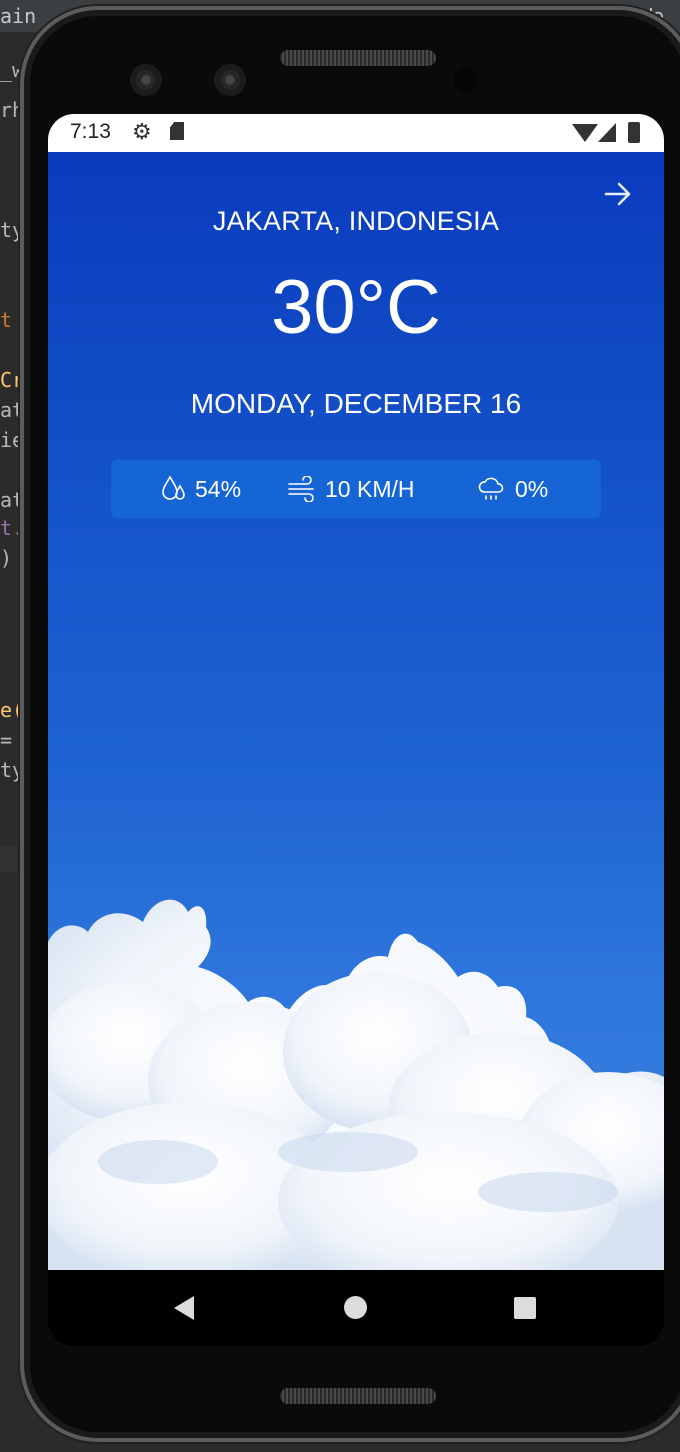  I want to click on humidity-stat: 54%, so click(201, 489).